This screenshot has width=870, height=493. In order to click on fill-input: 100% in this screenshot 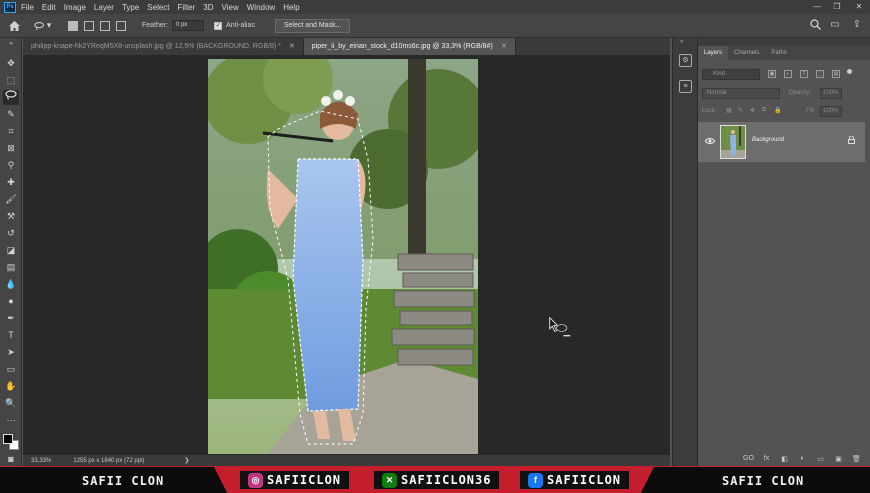, I will do `click(831, 111)`.